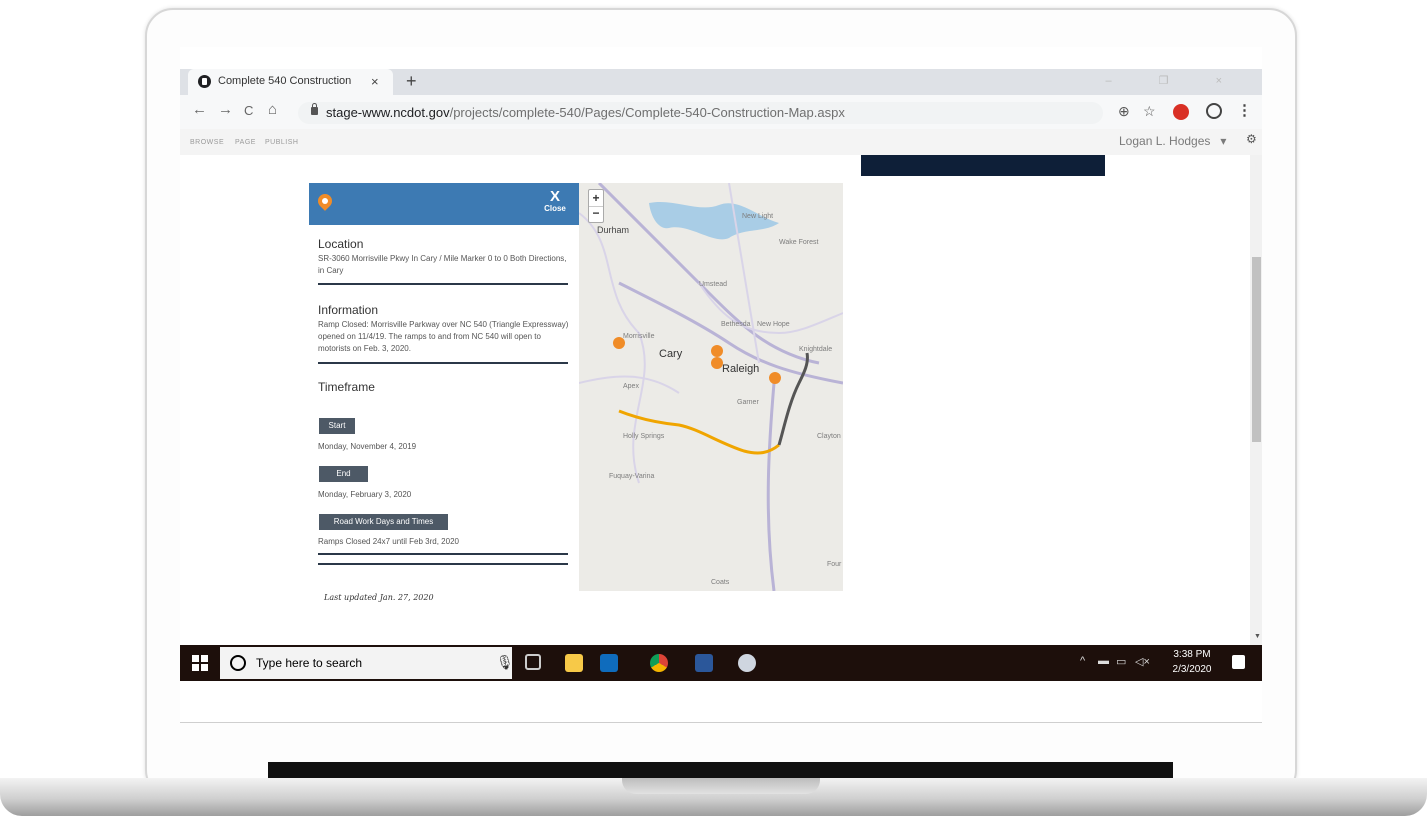 This screenshot has width=1427, height=816. I want to click on completed-route, so click(793, 399).